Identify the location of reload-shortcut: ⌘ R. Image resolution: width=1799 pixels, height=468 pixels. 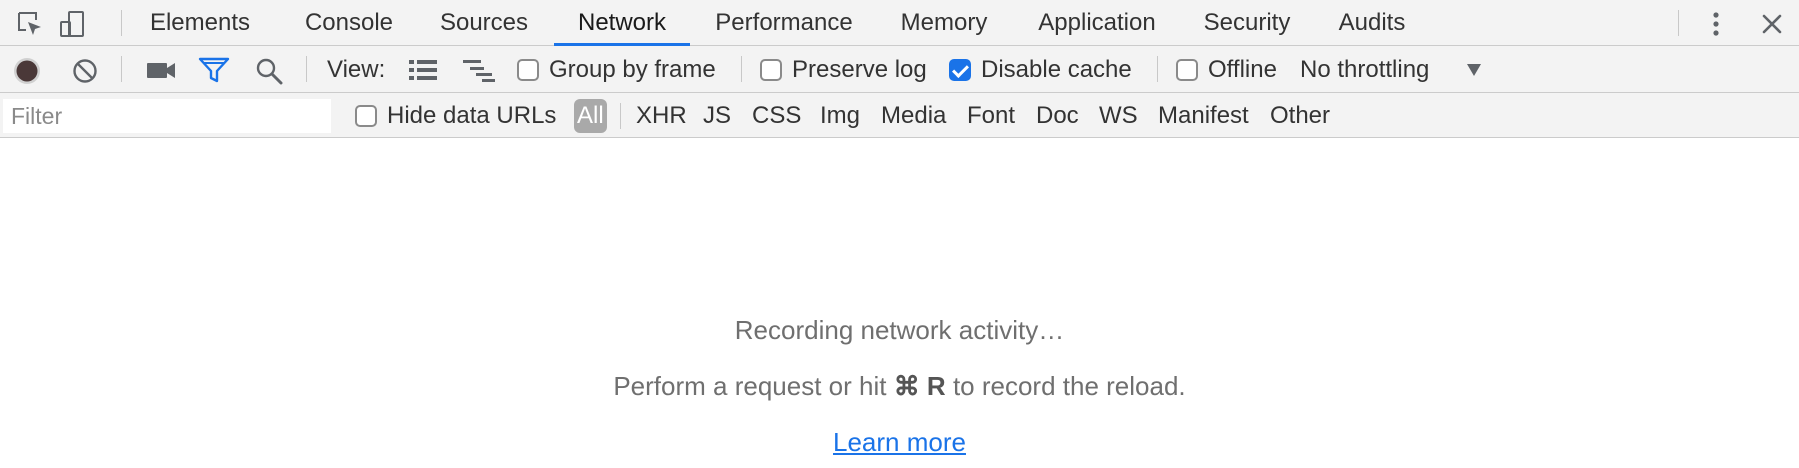
(919, 386).